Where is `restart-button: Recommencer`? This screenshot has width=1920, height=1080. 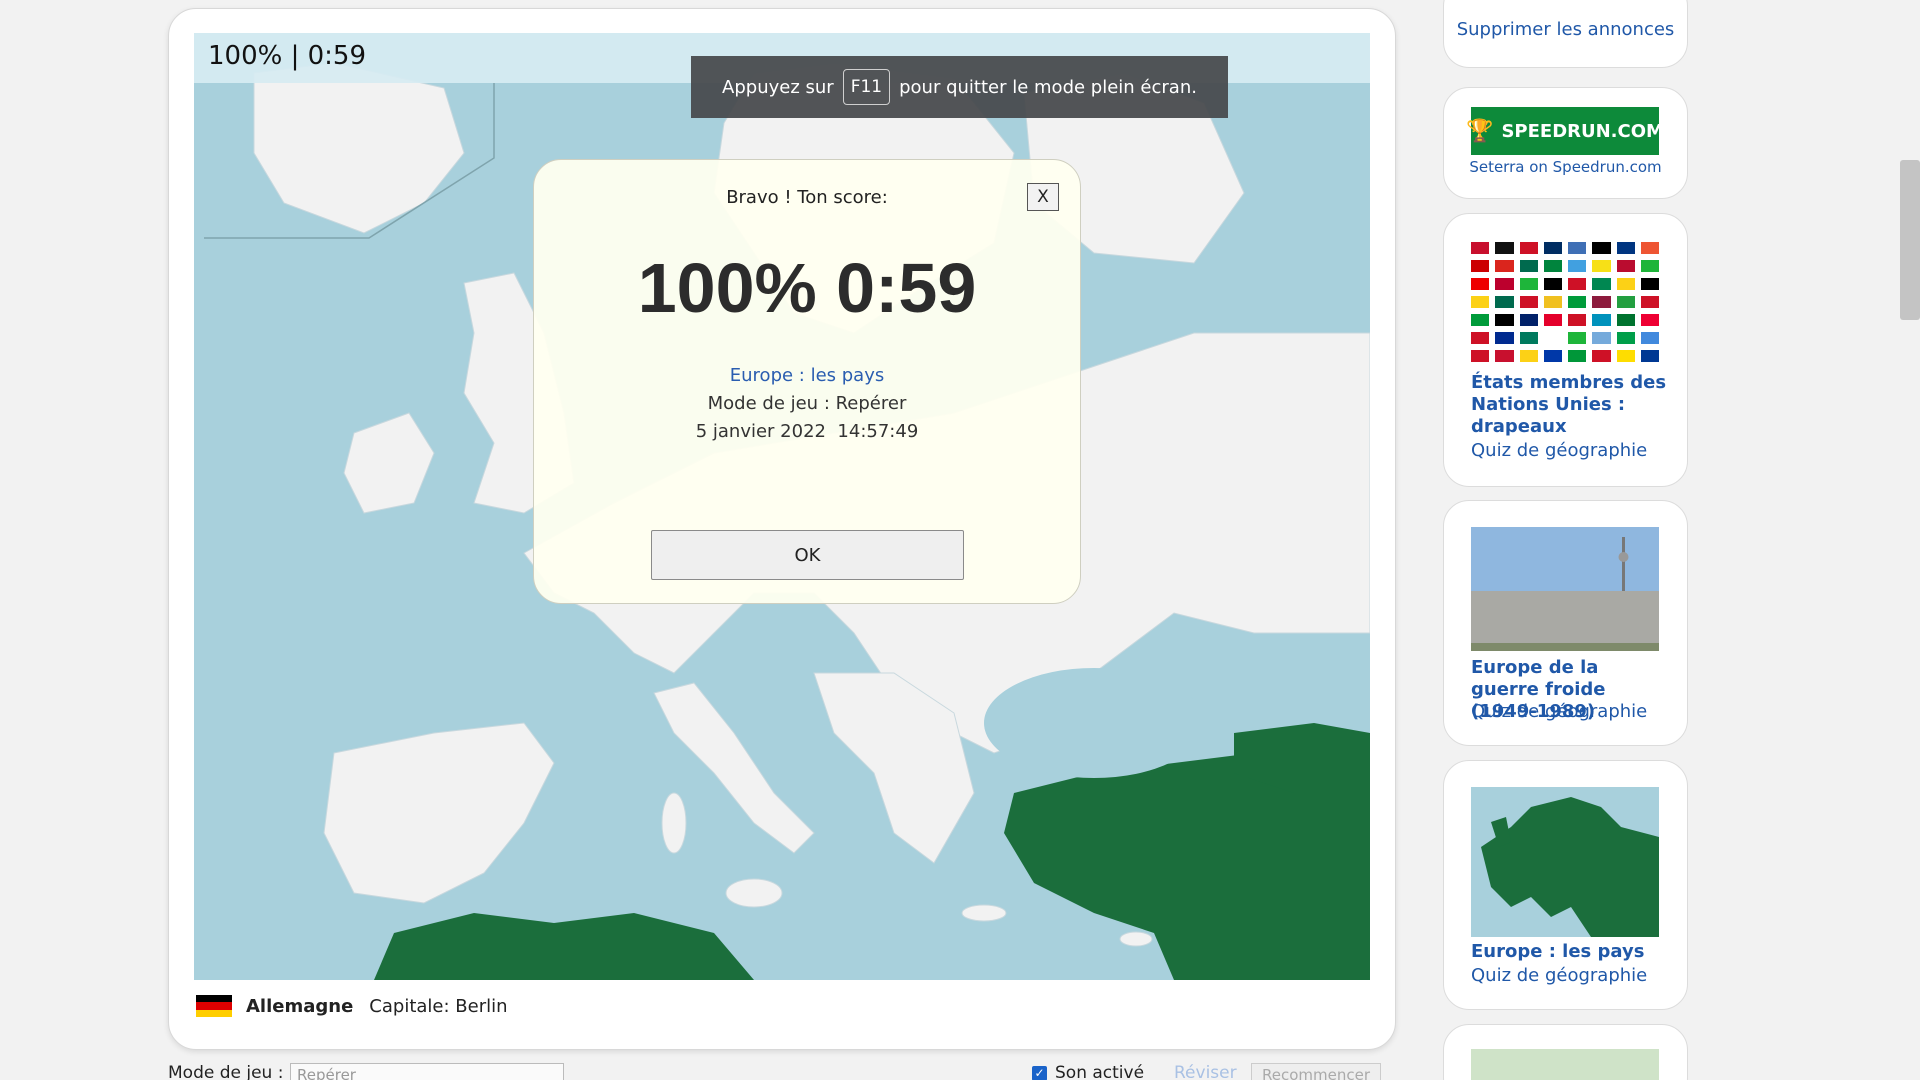 restart-button: Recommencer is located at coordinates (1316, 1071).